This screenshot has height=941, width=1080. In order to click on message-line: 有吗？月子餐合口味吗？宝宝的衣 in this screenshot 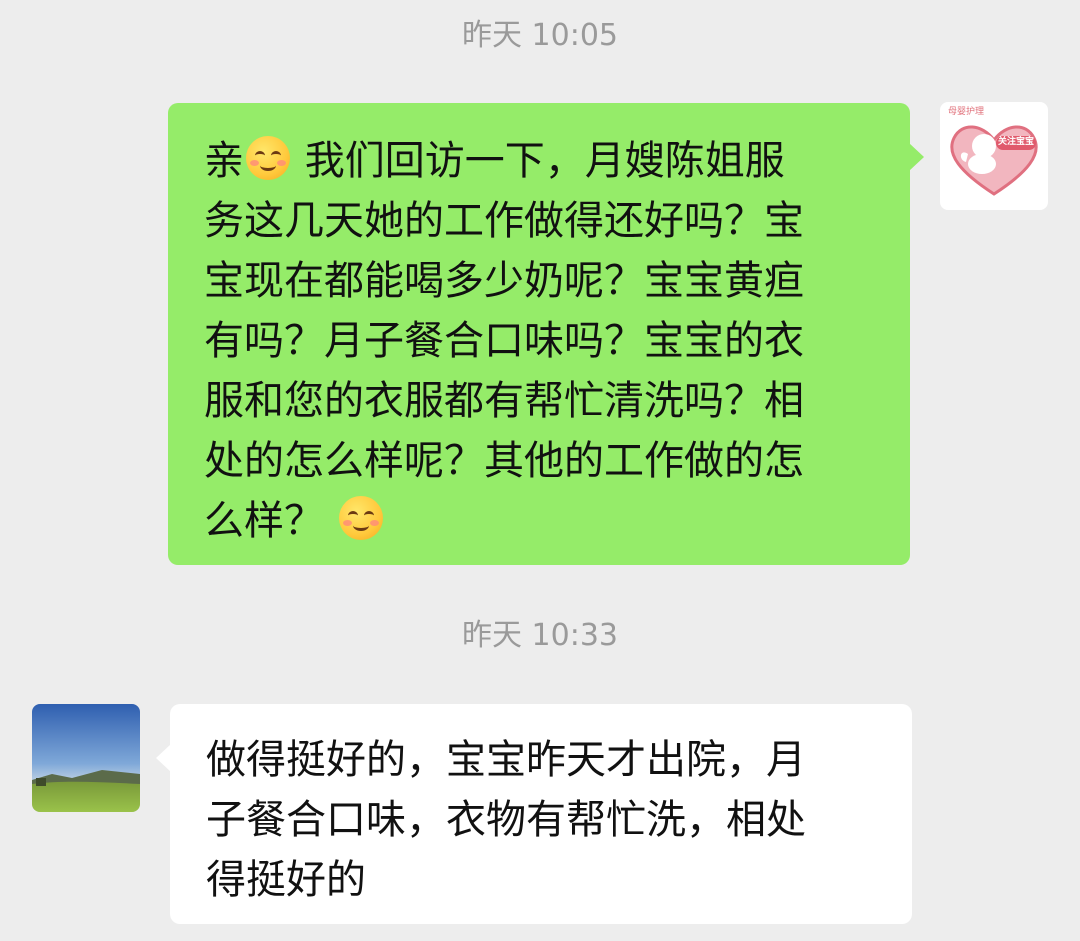, I will do `click(504, 341)`.